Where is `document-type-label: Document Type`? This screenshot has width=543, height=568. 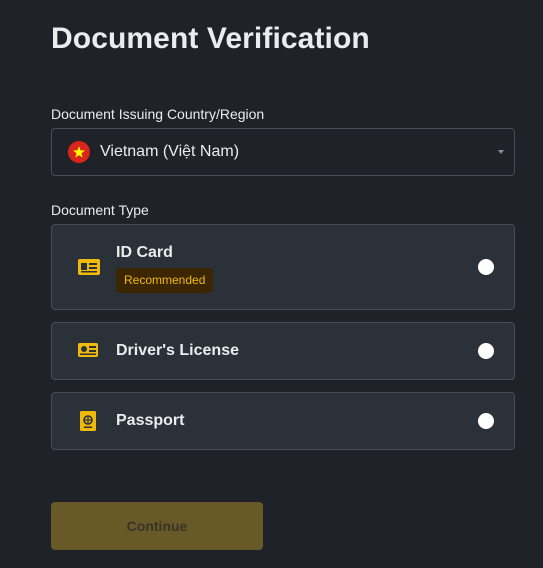 document-type-label: Document Type is located at coordinates (100, 210).